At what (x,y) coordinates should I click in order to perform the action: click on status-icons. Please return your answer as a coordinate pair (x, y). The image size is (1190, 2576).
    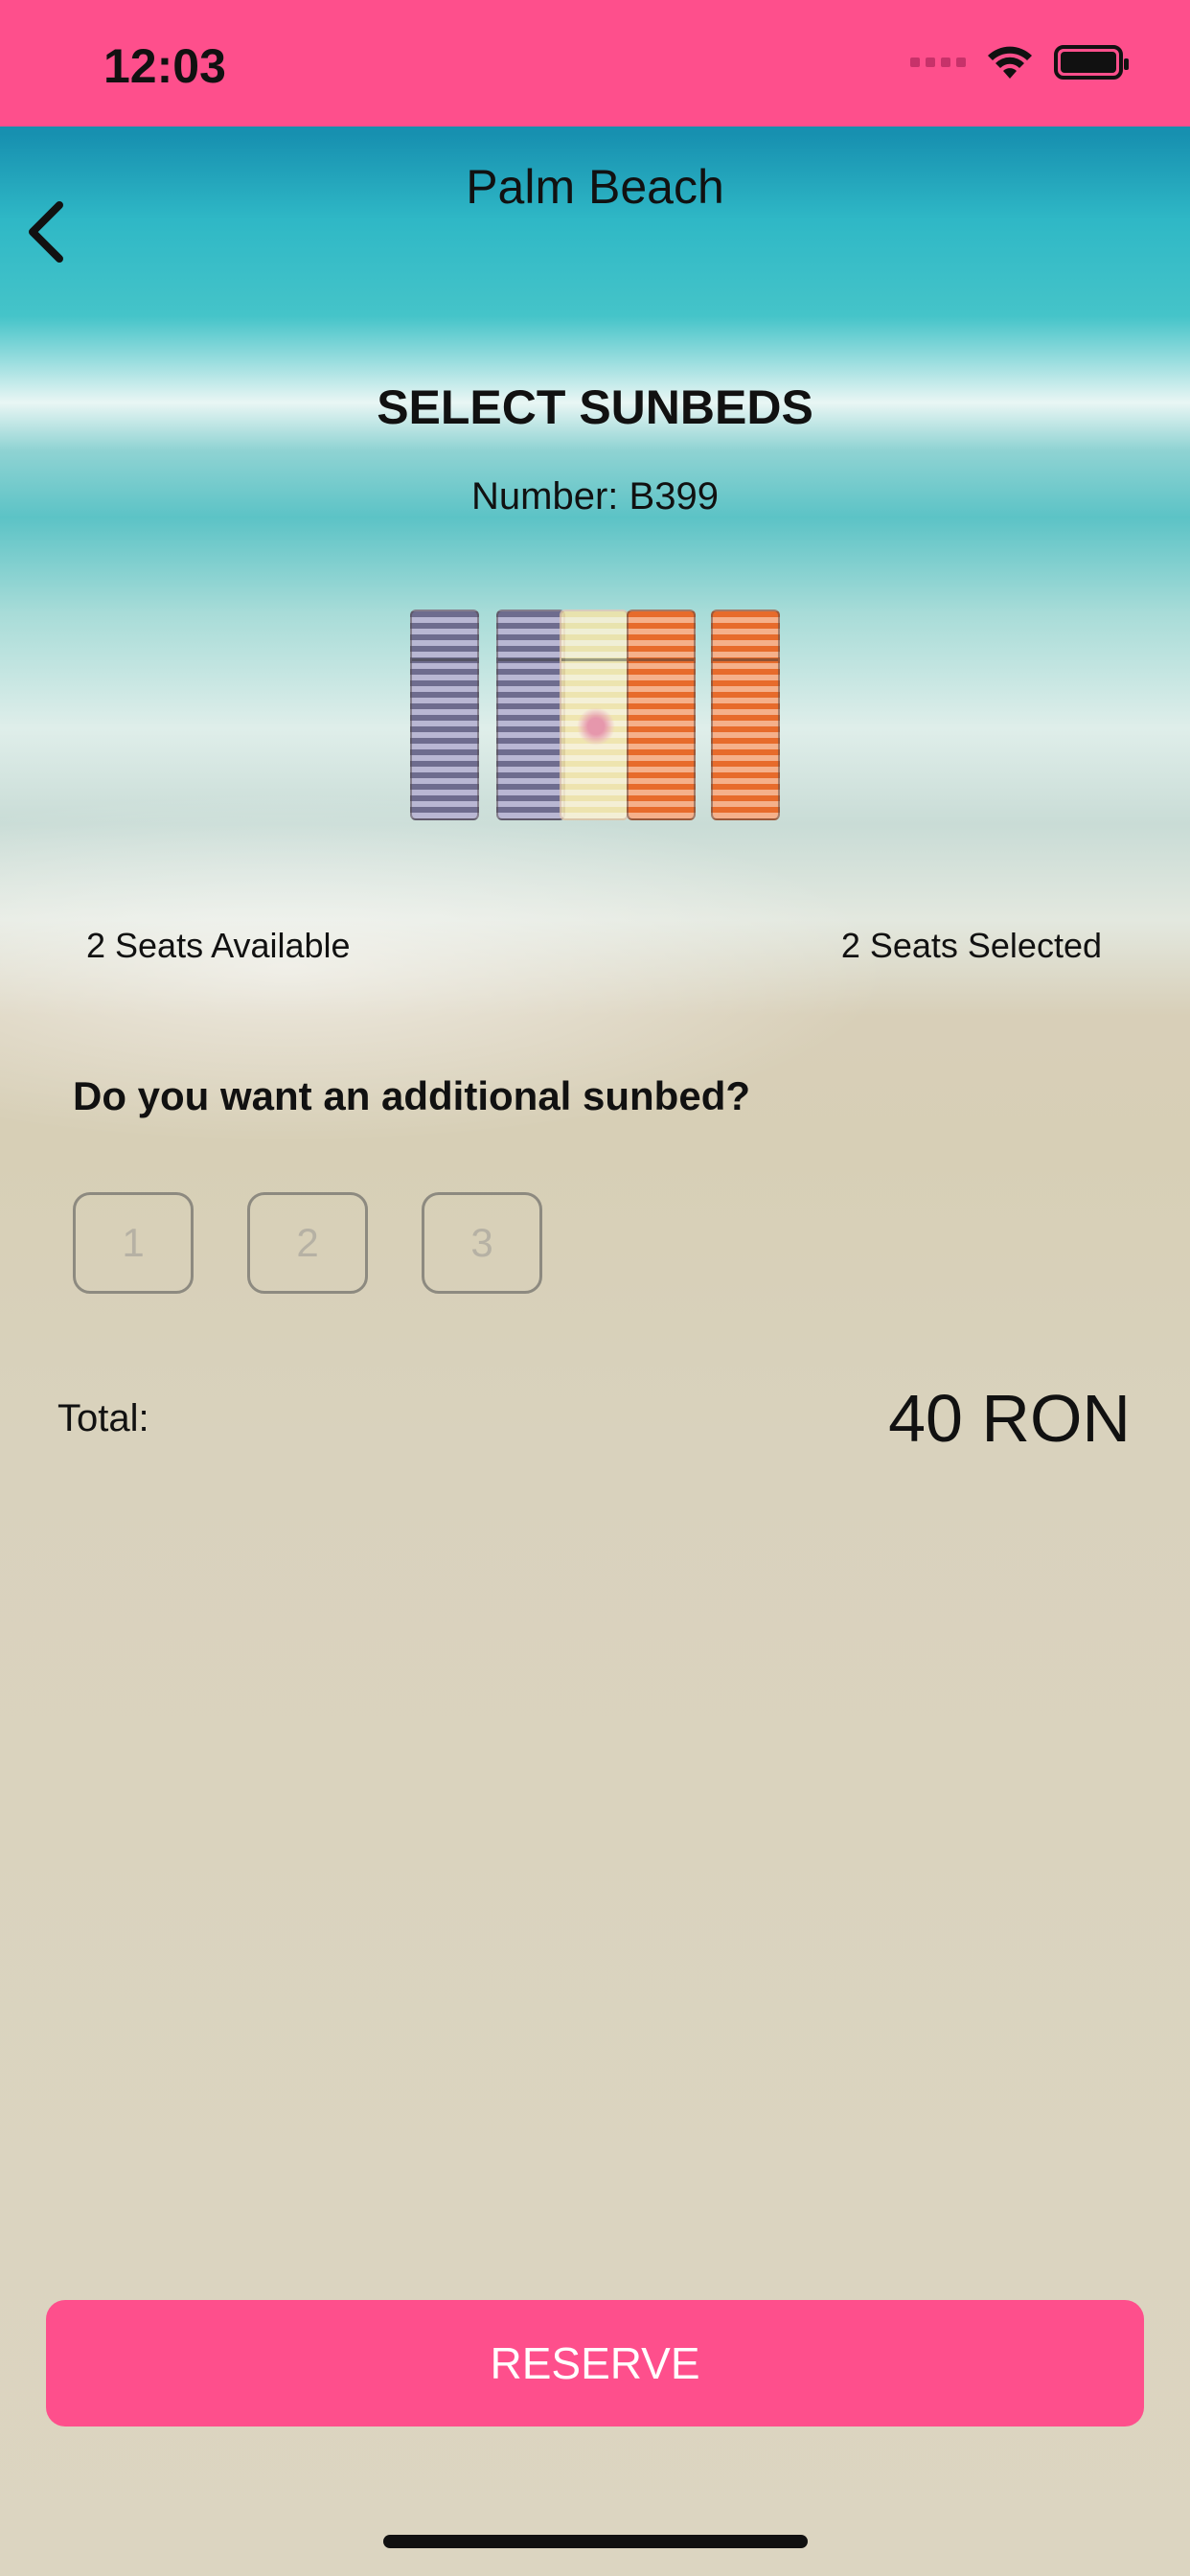
    Looking at the image, I should click on (1019, 62).